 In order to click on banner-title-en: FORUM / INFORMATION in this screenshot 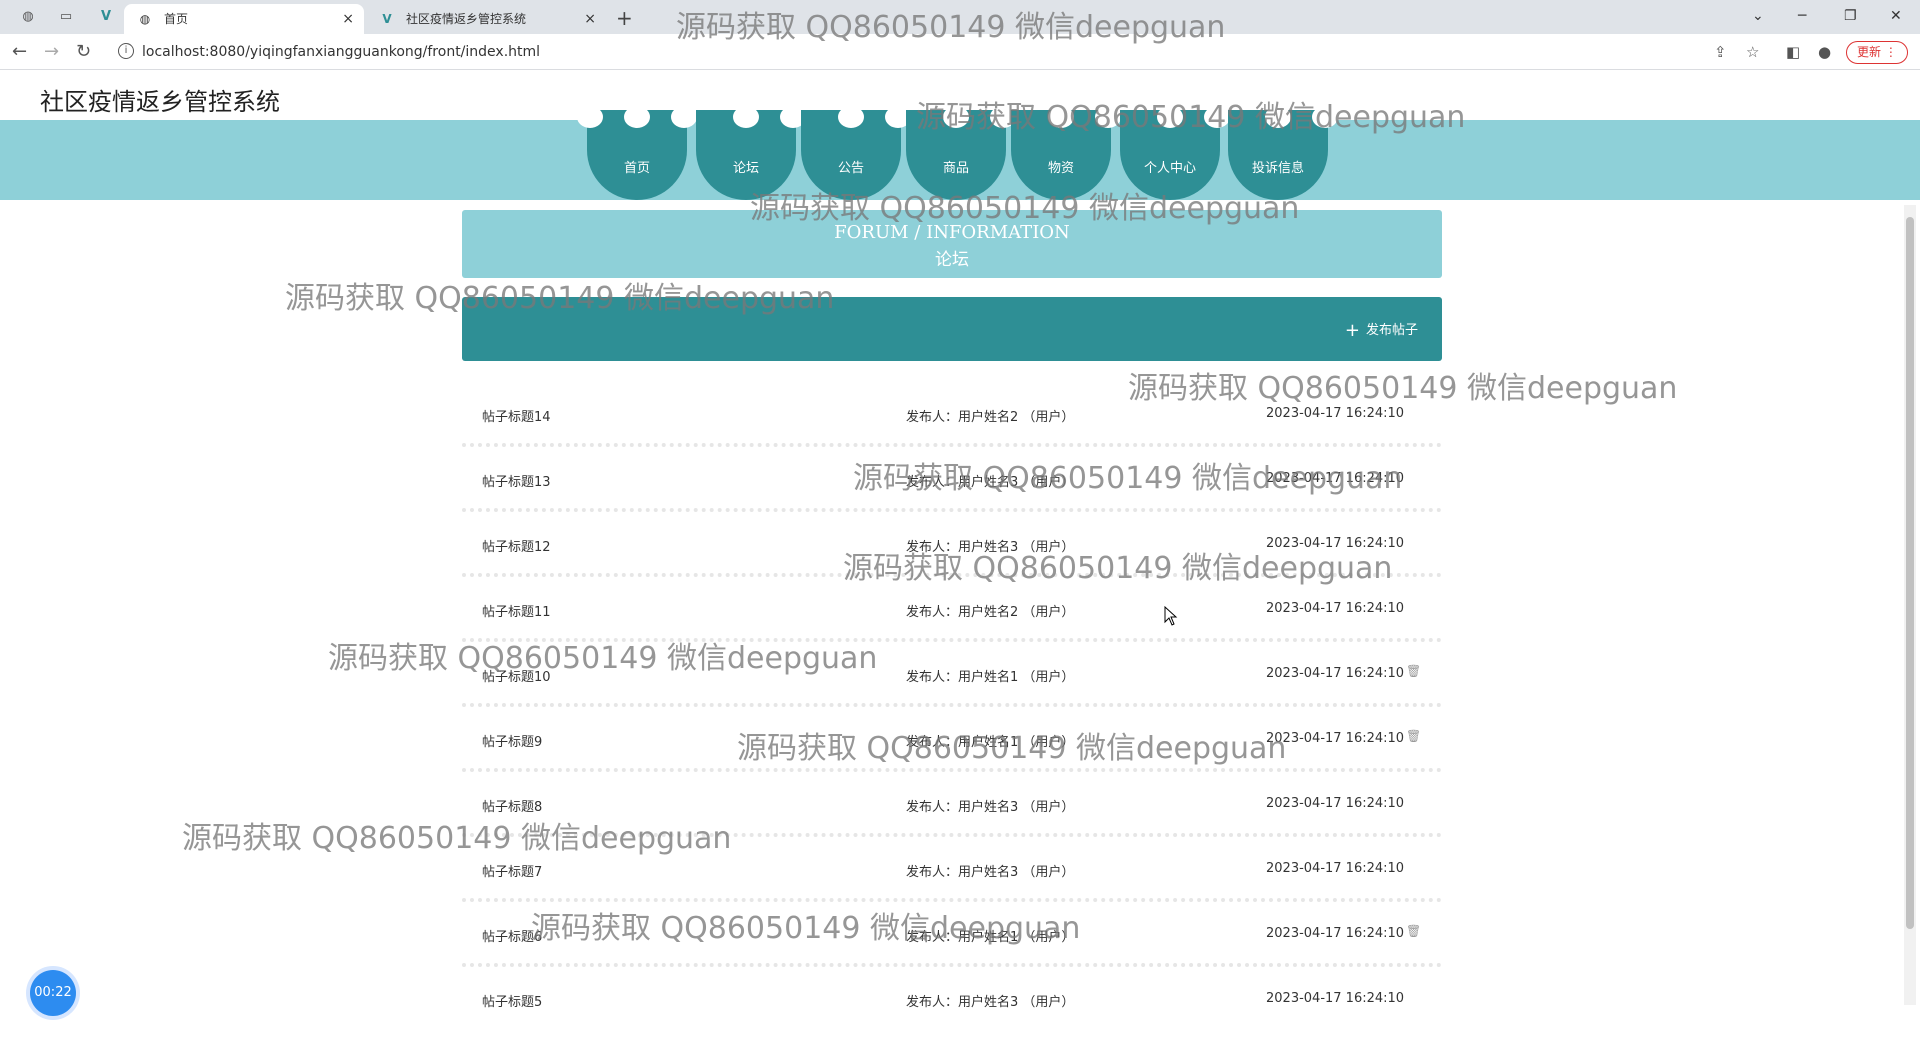, I will do `click(952, 232)`.